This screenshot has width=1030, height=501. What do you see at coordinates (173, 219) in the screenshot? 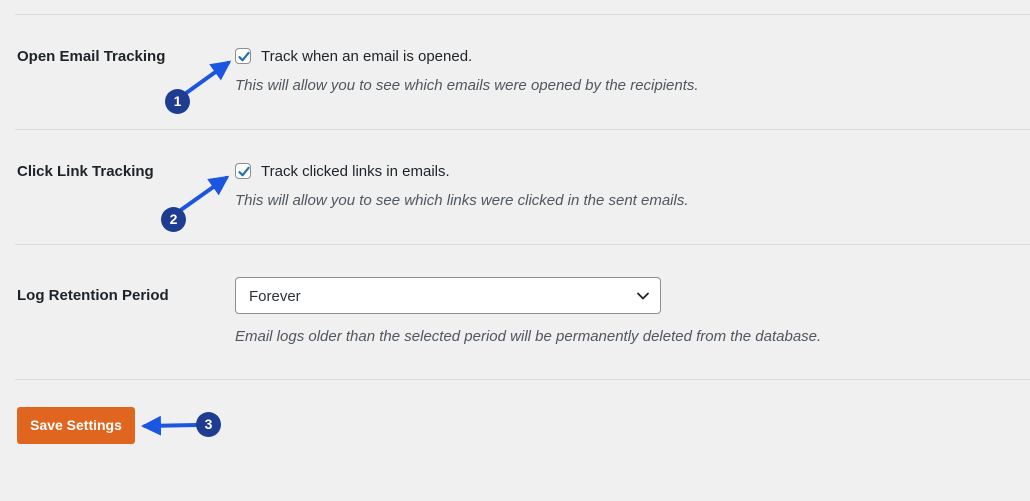
I see `annotation-badge-2: 2` at bounding box center [173, 219].